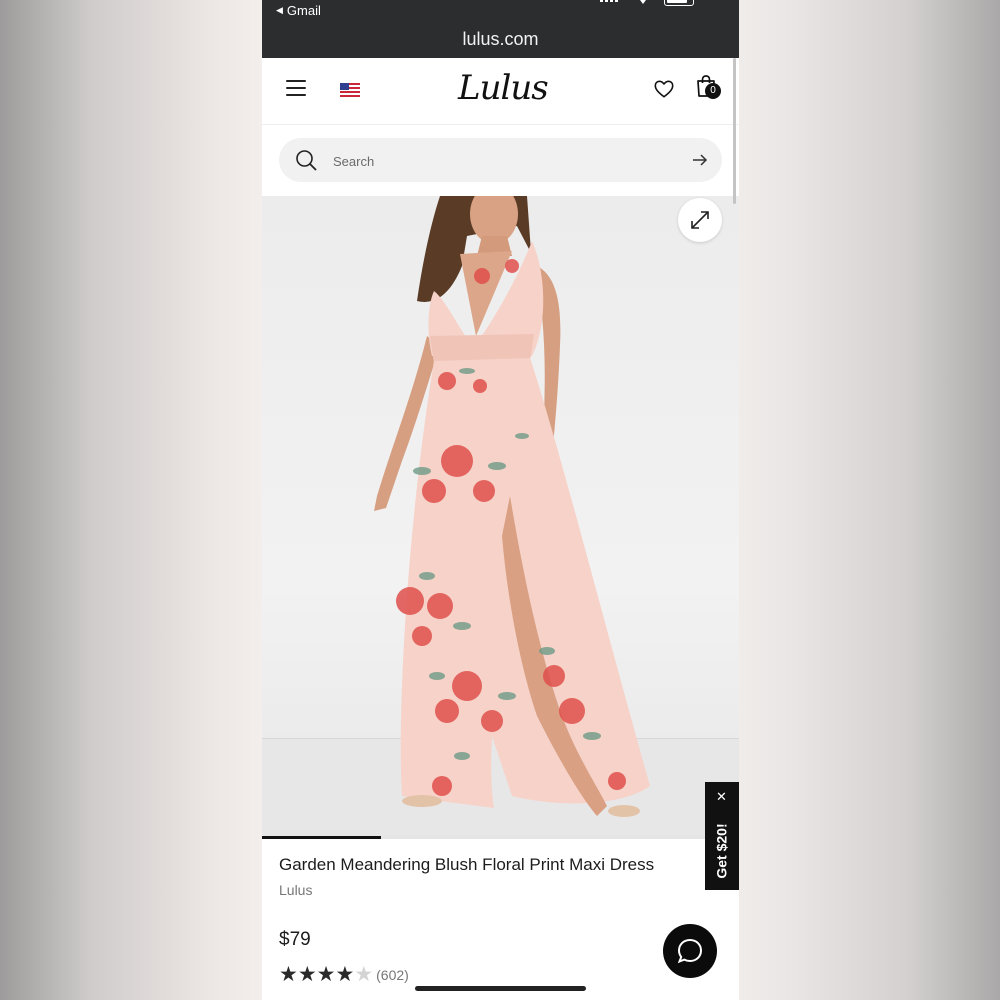 This screenshot has height=1000, width=1000. Describe the element at coordinates (306, 160) in the screenshot. I see `search-icon` at that location.